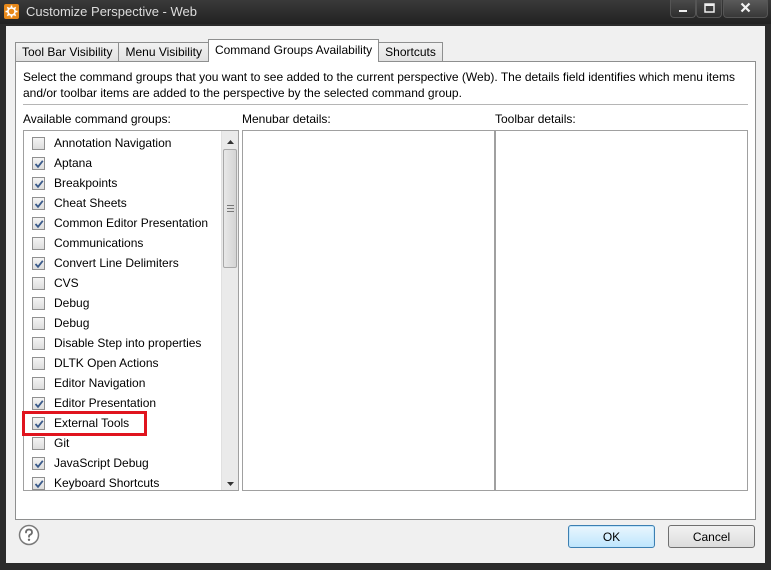  Describe the element at coordinates (84, 423) in the screenshot. I see `highlight-box` at that location.